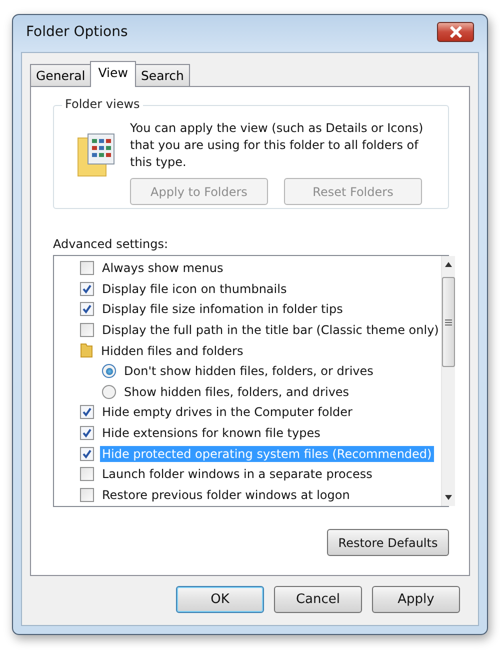 The width and height of the screenshot is (500, 650). Describe the element at coordinates (270, 330) in the screenshot. I see `setting-label: Display the full path in the title bar (Classic theme only)` at that location.